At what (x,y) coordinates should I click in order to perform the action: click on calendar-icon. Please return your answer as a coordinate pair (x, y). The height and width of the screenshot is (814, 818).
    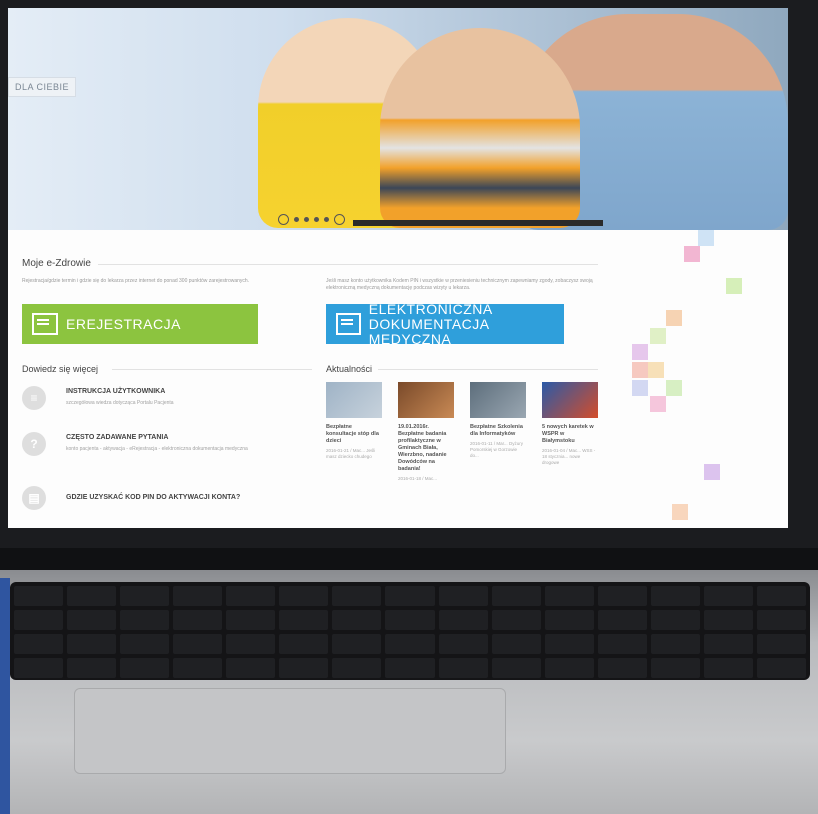
    Looking at the image, I should click on (45, 324).